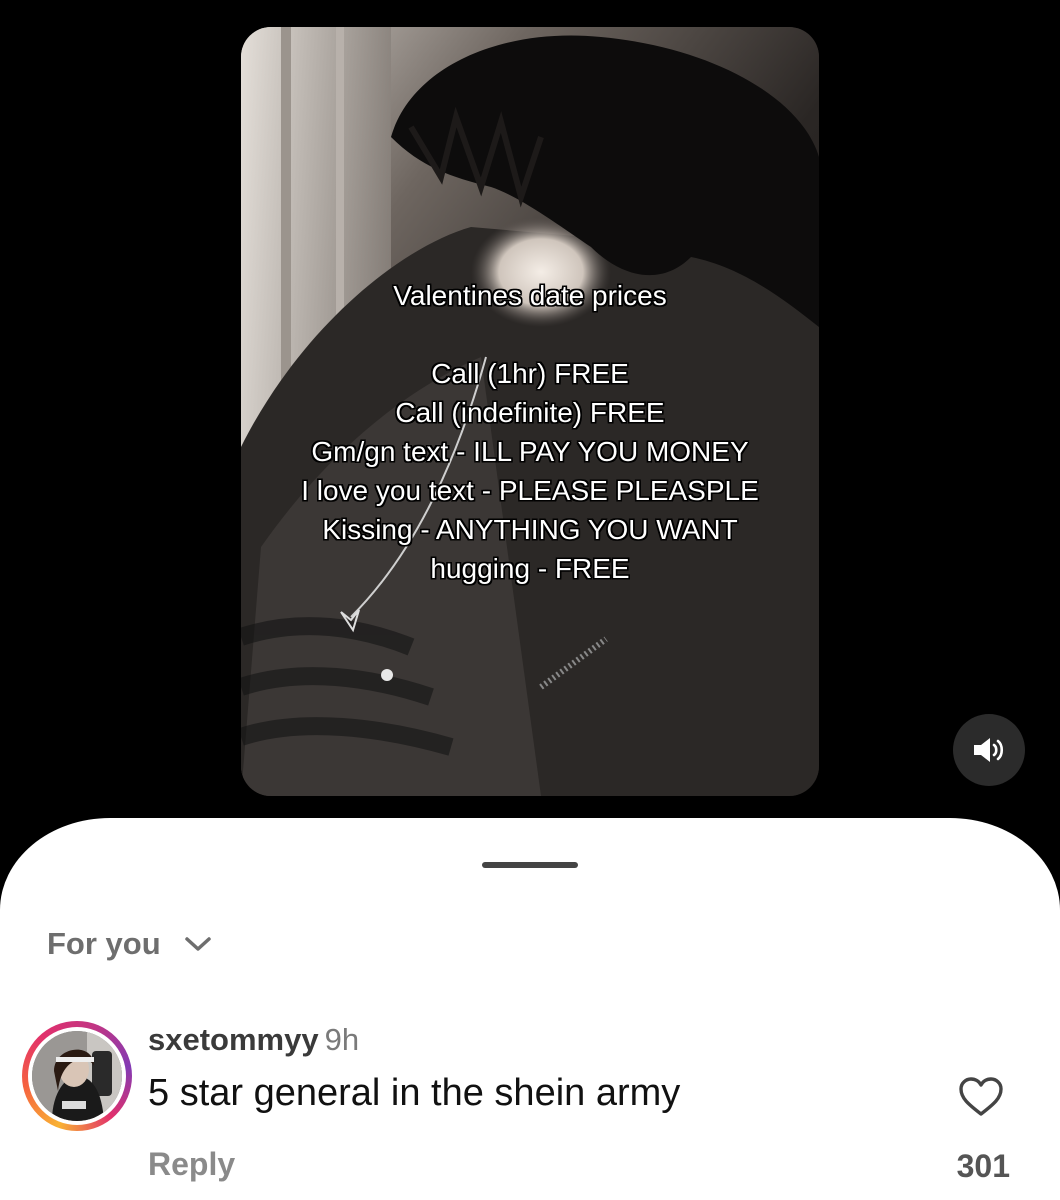 Image resolution: width=1060 pixels, height=1200 pixels. Describe the element at coordinates (104, 943) in the screenshot. I see `sort-label: For you` at that location.